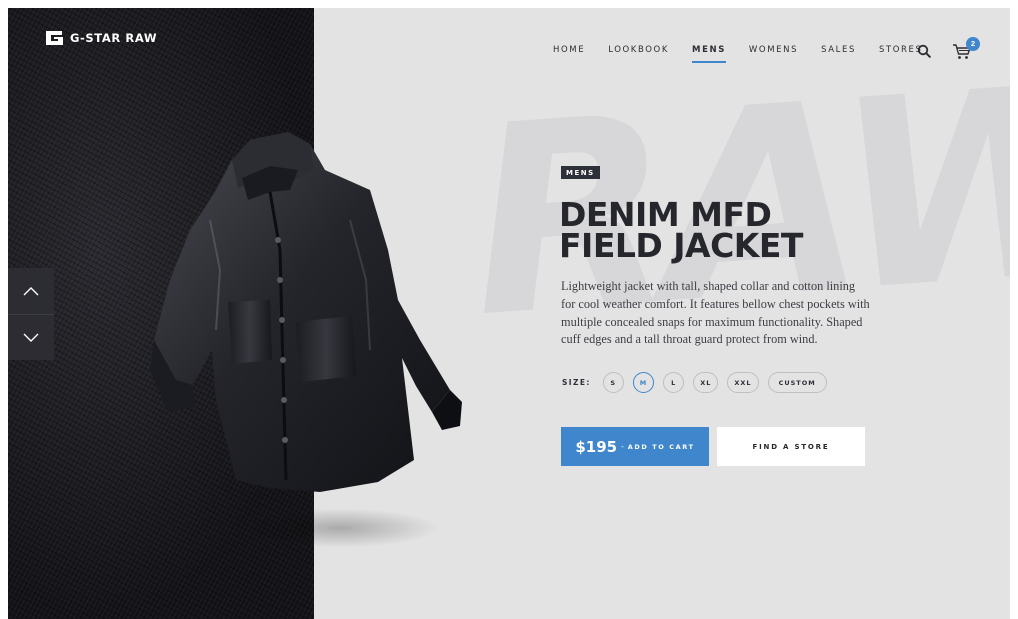 This screenshot has width=1018, height=619. What do you see at coordinates (596, 446) in the screenshot?
I see `product-price: $195` at bounding box center [596, 446].